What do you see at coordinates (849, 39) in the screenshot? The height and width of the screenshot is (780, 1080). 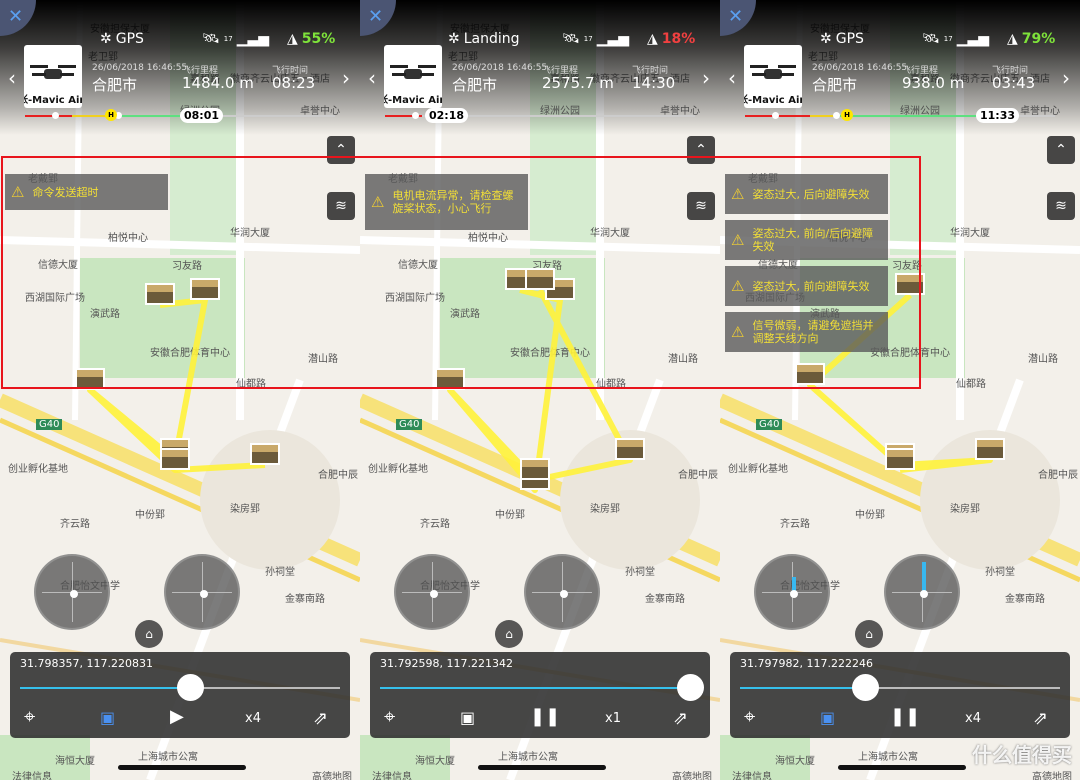 I see `flight-mode: GPS` at bounding box center [849, 39].